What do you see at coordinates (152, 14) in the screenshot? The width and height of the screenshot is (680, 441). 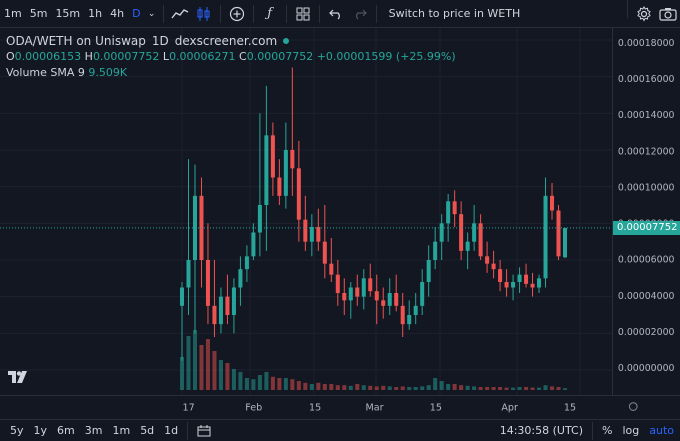 I see `chevron-down-icon: ⌄` at bounding box center [152, 14].